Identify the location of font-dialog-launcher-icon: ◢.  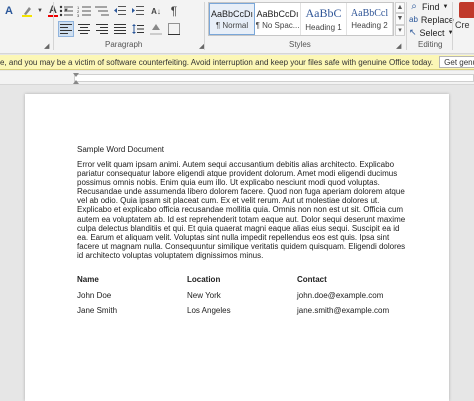
(46, 46).